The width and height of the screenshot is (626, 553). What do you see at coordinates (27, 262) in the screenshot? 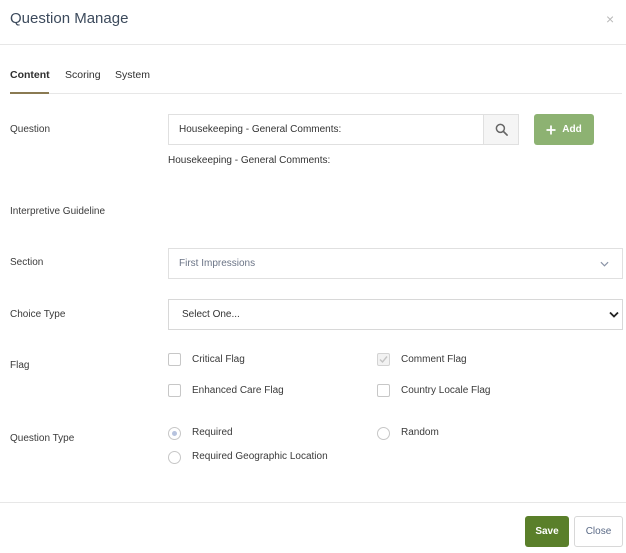
I see `section-label: Section` at bounding box center [27, 262].